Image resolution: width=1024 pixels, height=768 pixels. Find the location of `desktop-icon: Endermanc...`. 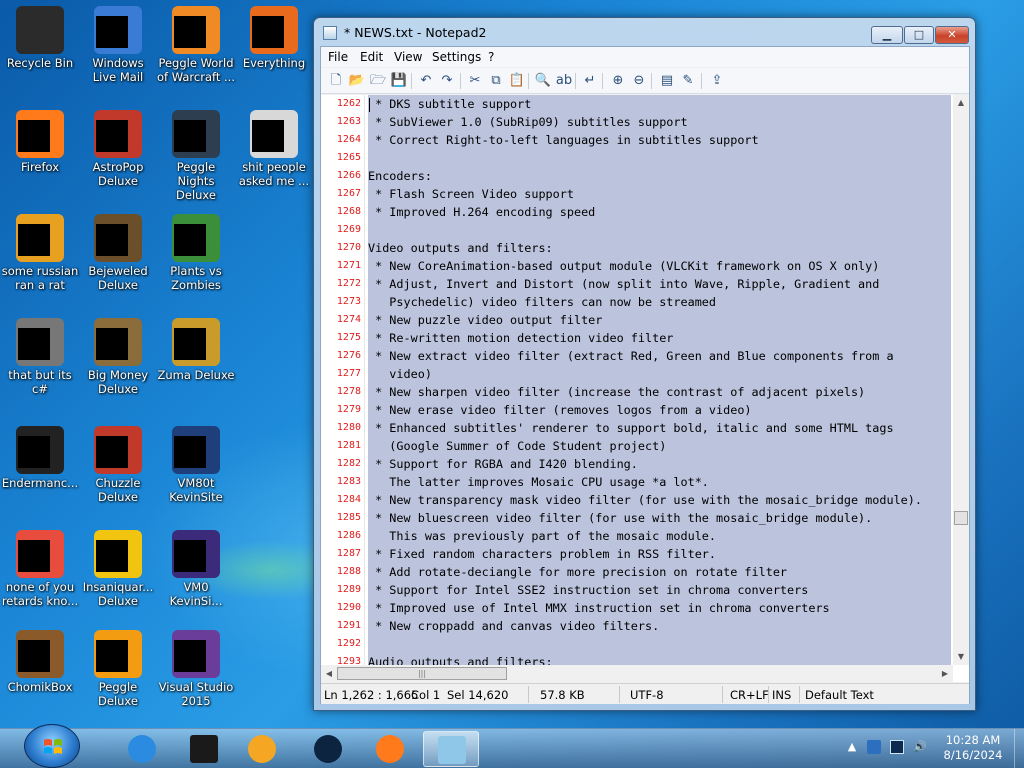

desktop-icon: Endermanc... is located at coordinates (40, 458).